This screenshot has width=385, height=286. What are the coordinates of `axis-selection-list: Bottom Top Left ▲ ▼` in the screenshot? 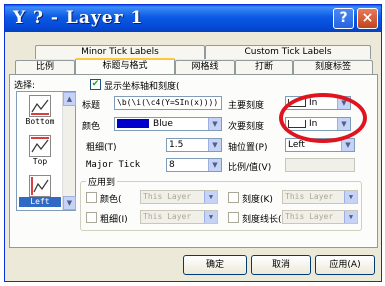 It's located at (46, 151).